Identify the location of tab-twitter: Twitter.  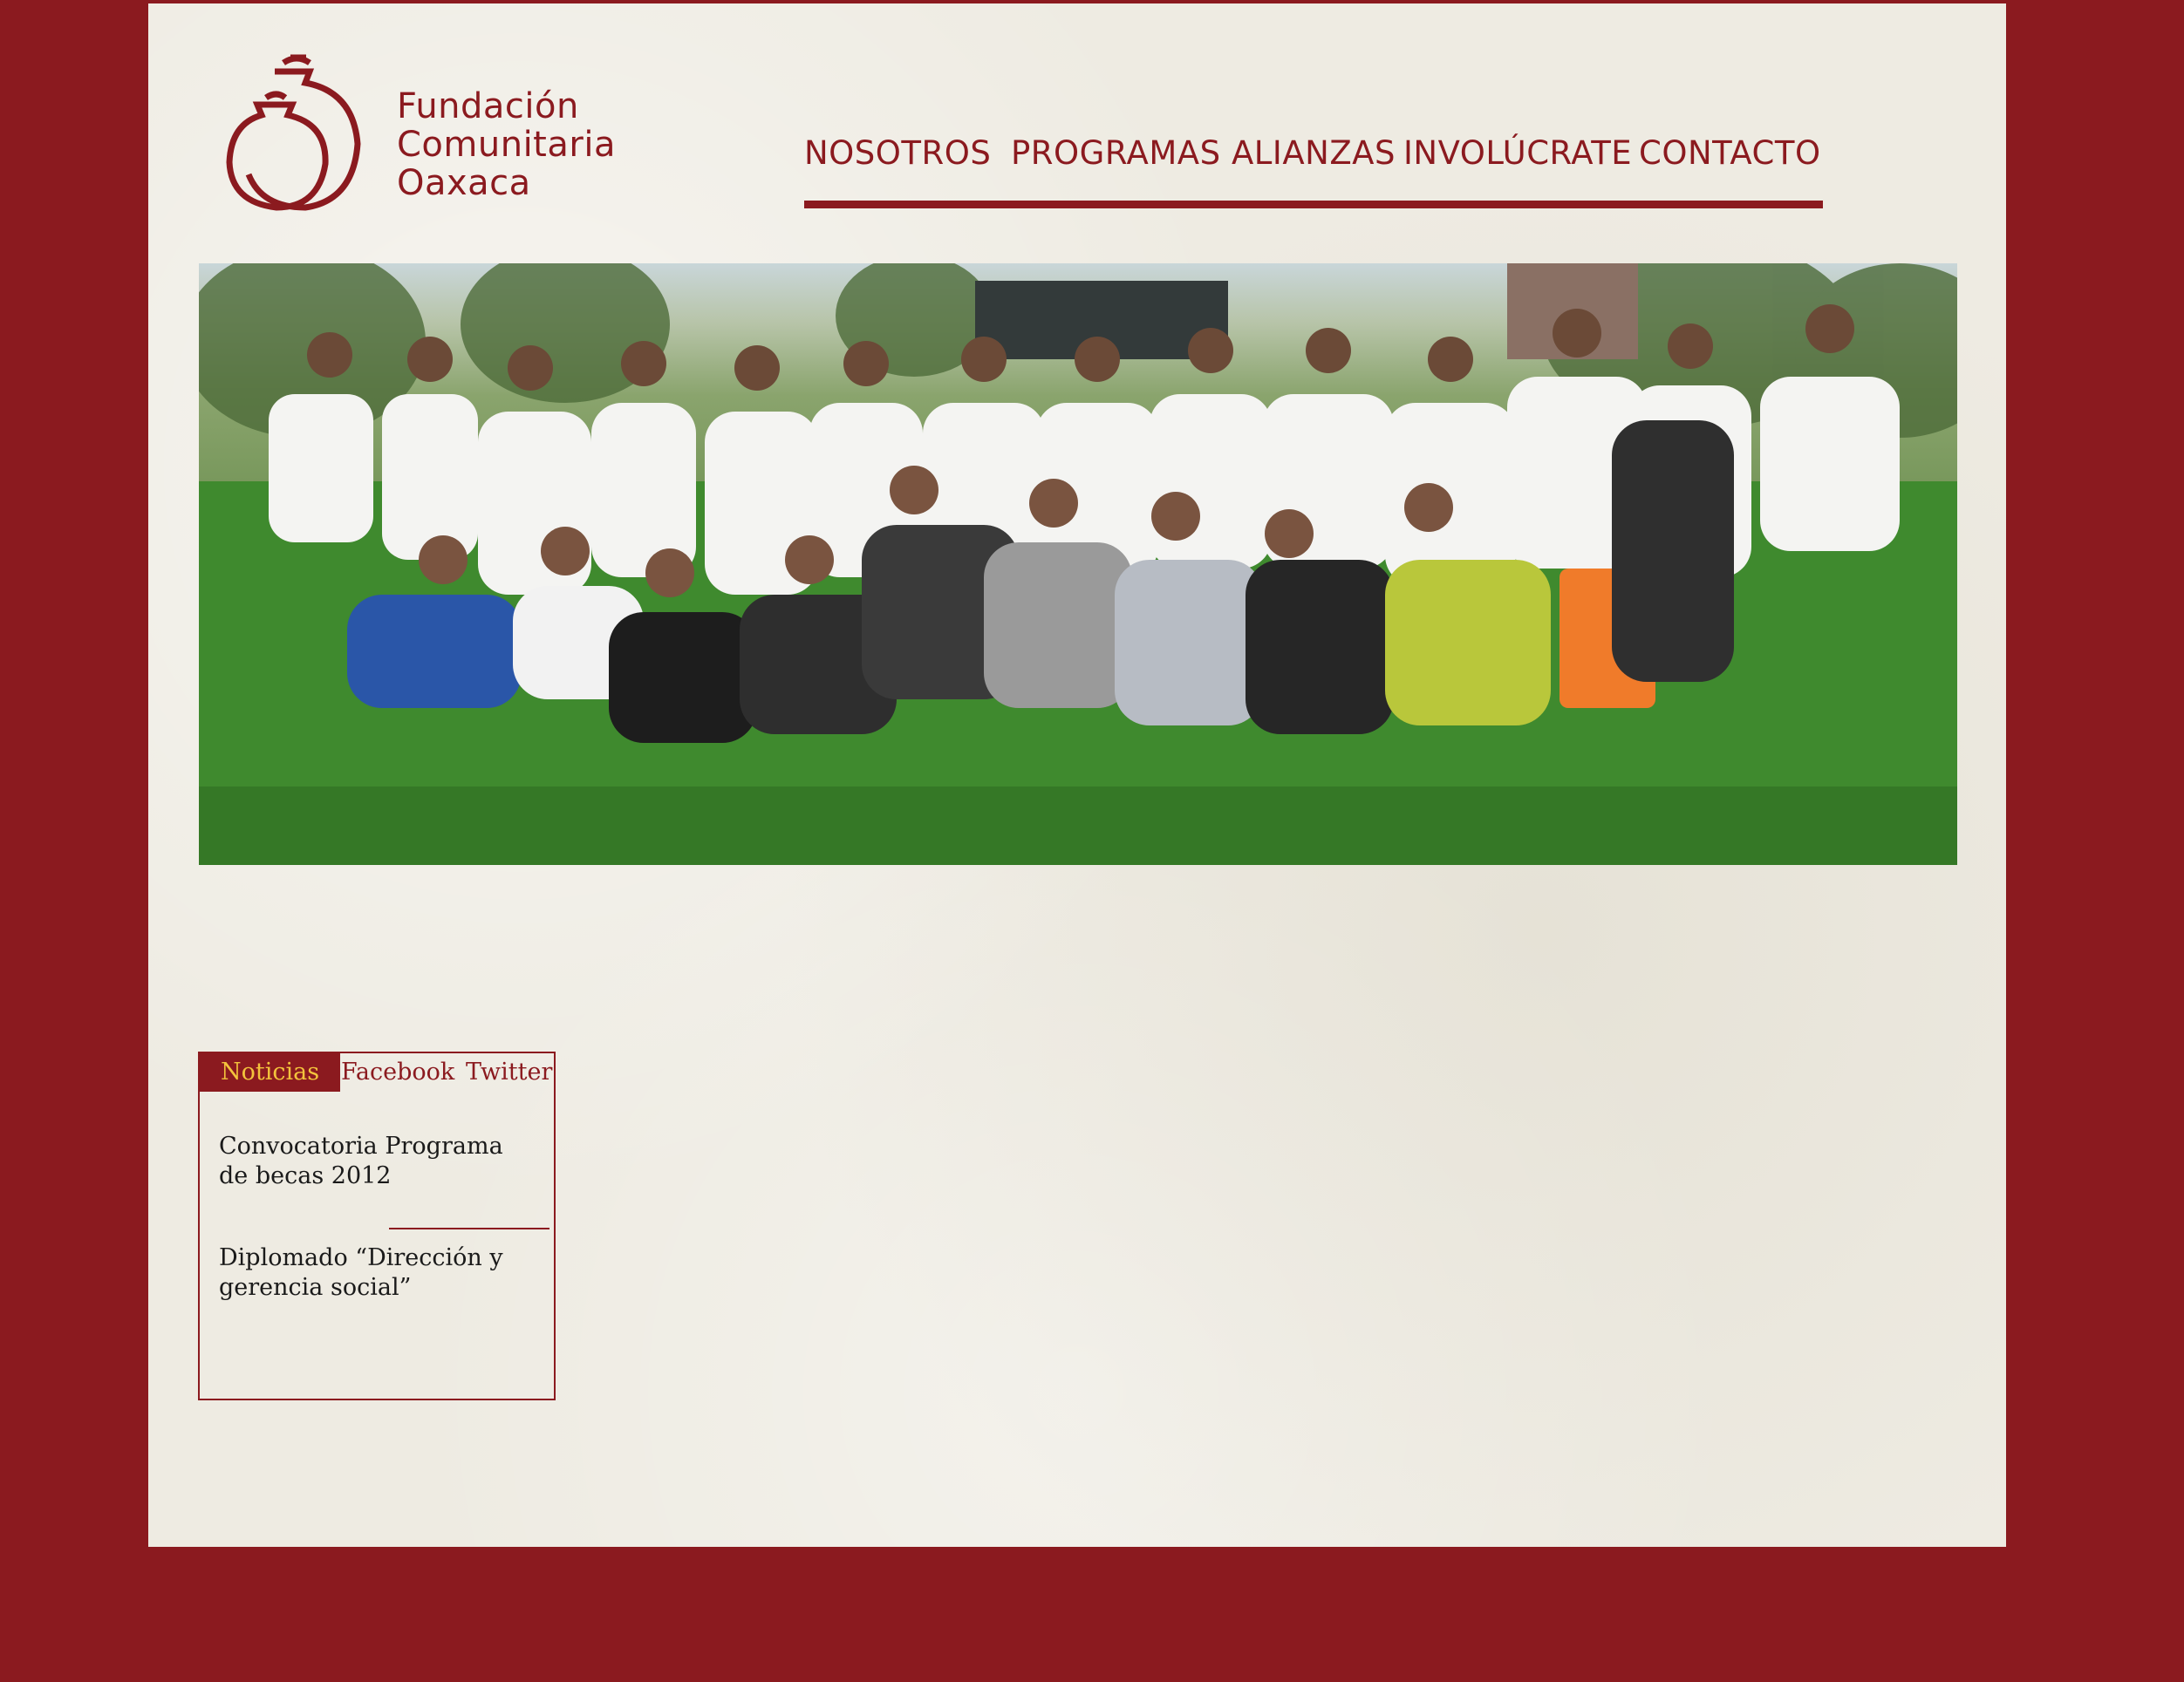
(509, 1072).